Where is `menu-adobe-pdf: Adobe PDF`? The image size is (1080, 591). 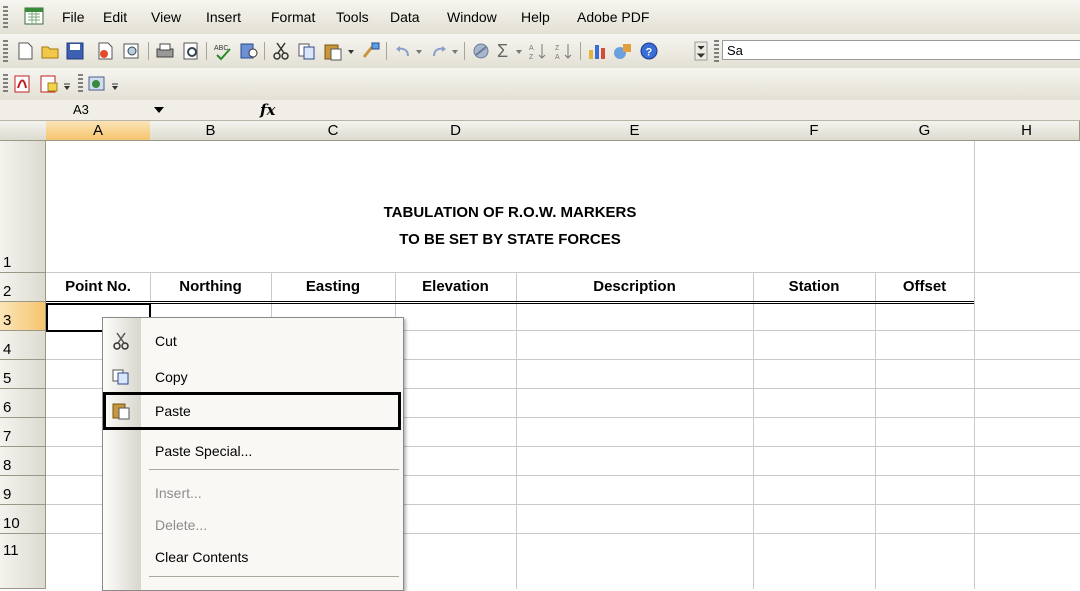 menu-adobe-pdf: Adobe PDF is located at coordinates (613, 17).